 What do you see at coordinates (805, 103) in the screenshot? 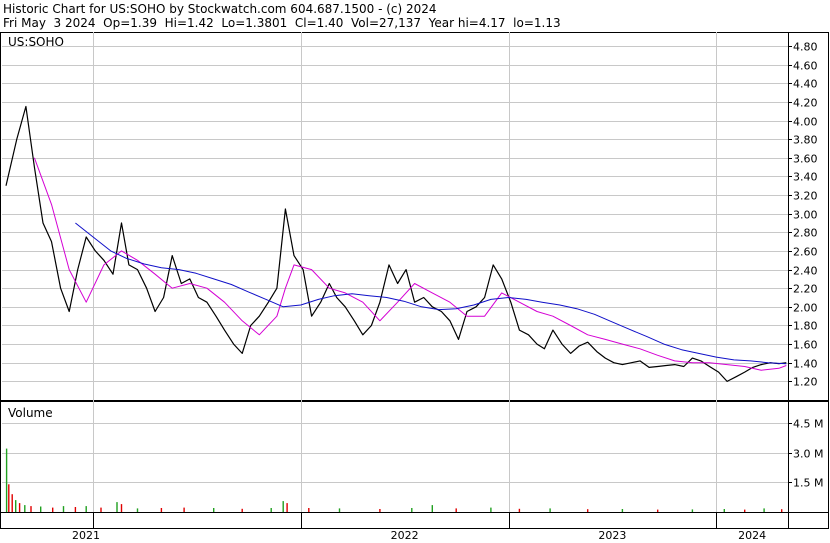
I see `price-tick-label: 4.20` at bounding box center [805, 103].